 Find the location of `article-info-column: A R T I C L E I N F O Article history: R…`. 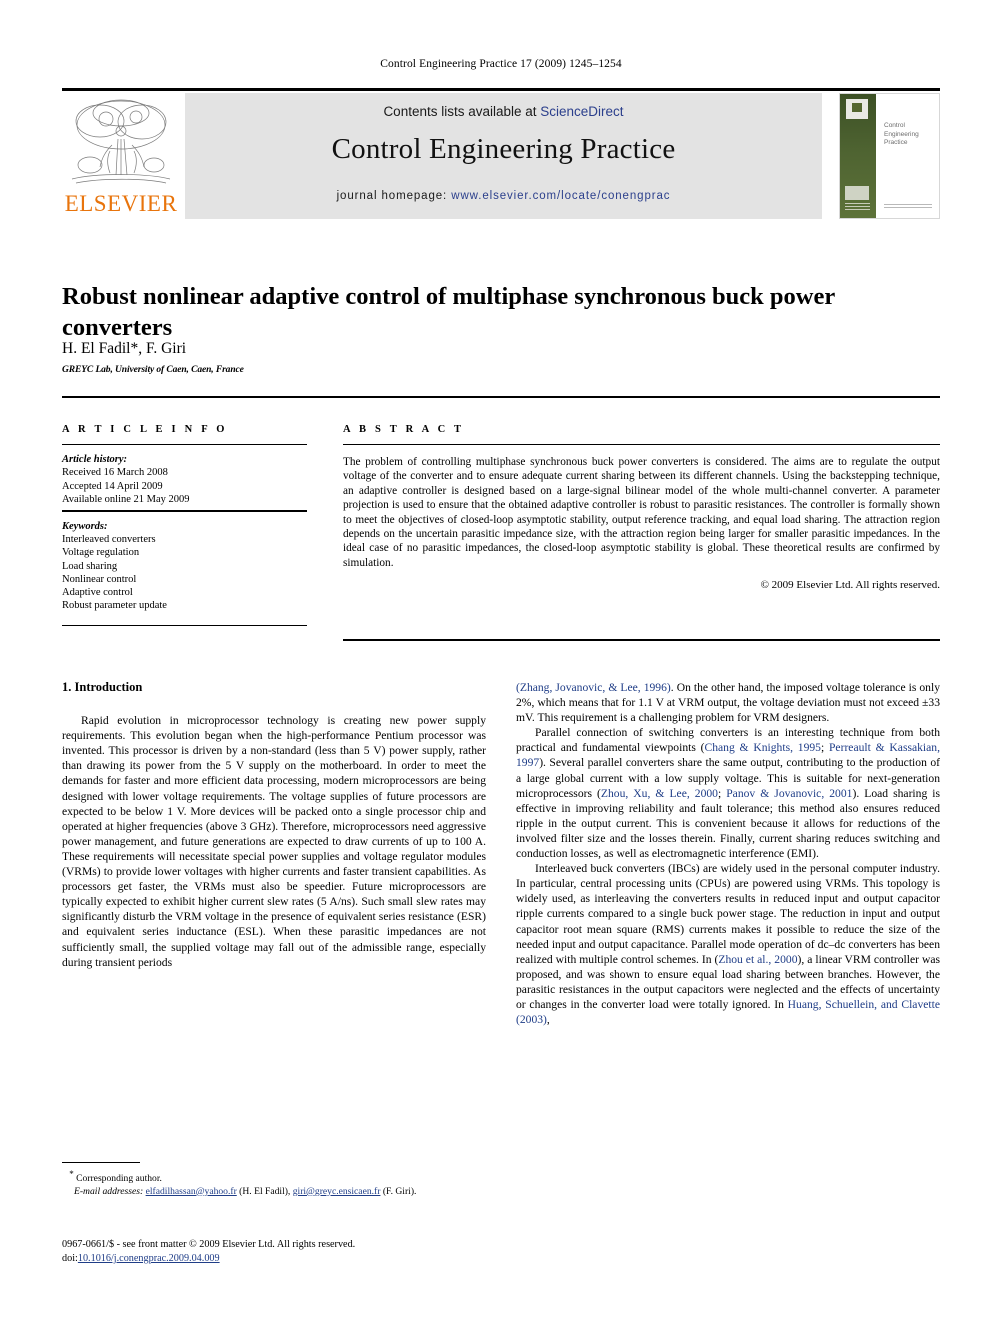

article-info-column: A R T I C L E I N F O Article history: R… is located at coordinates (184, 525).